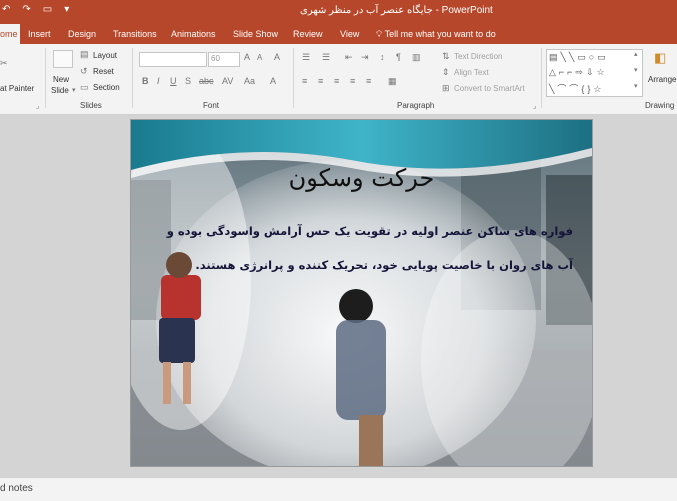  I want to click on format-painter-button: at Painter, so click(17, 88).